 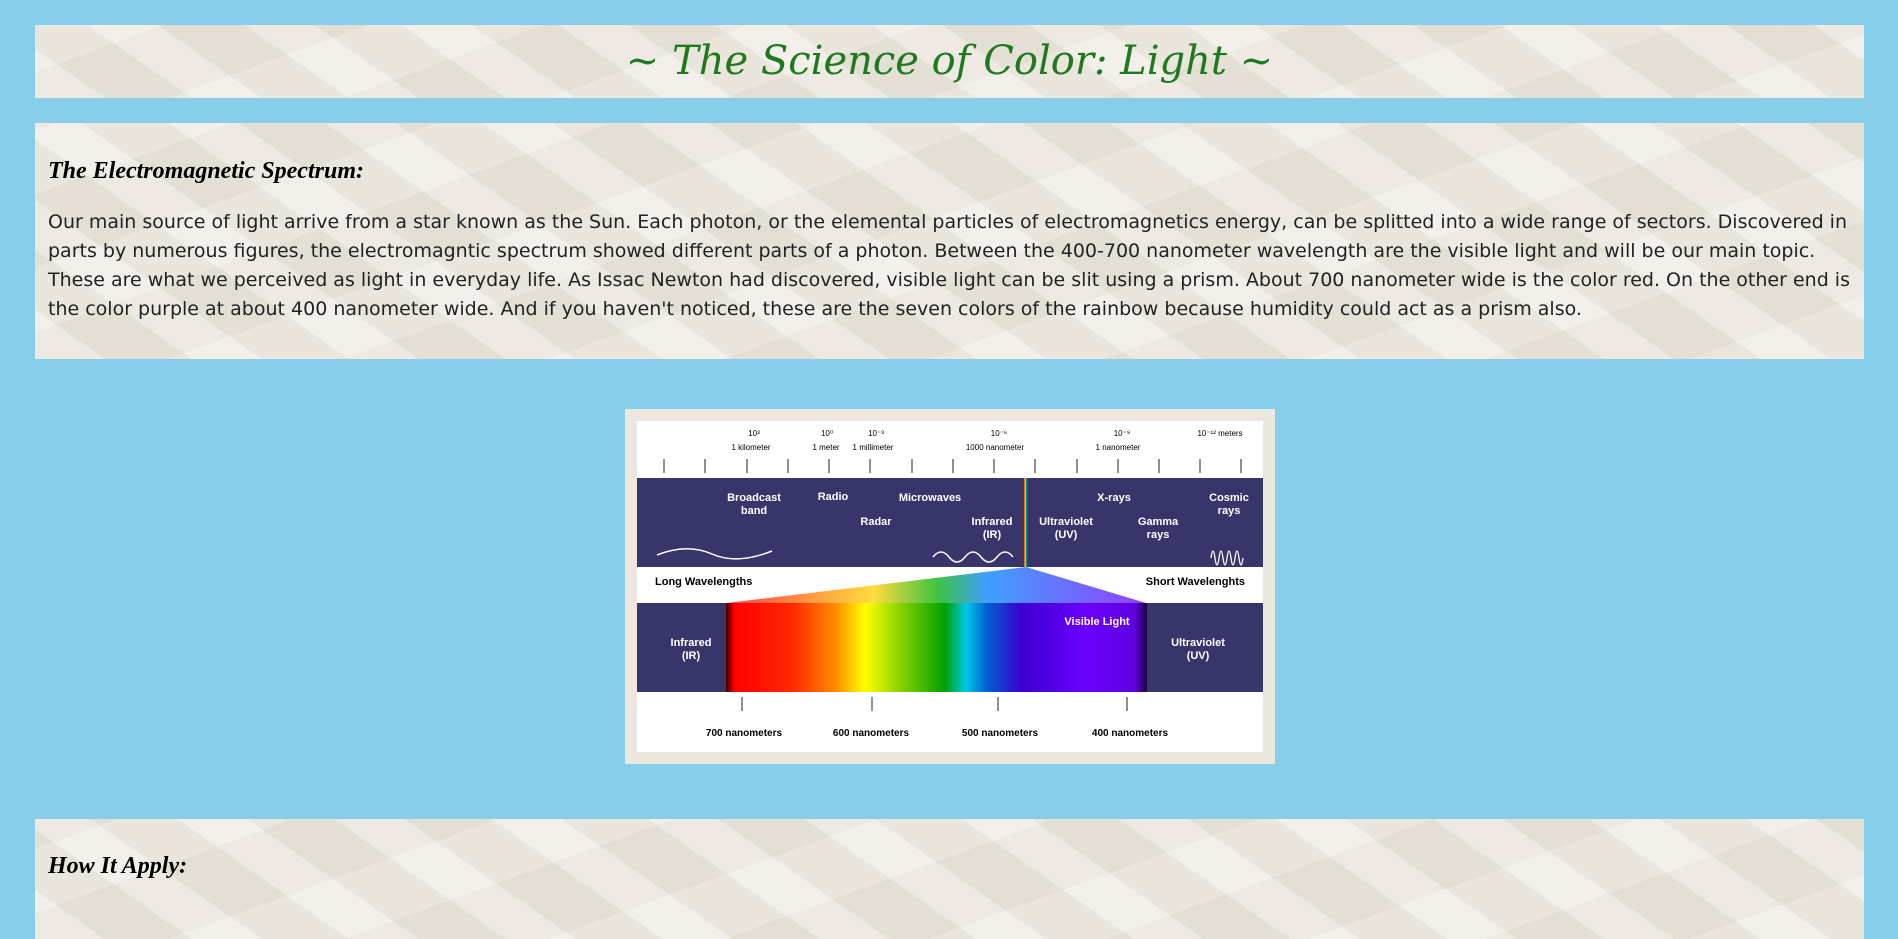 What do you see at coordinates (1000, 733) in the screenshot?
I see `nm-label-500: 500 nanometers` at bounding box center [1000, 733].